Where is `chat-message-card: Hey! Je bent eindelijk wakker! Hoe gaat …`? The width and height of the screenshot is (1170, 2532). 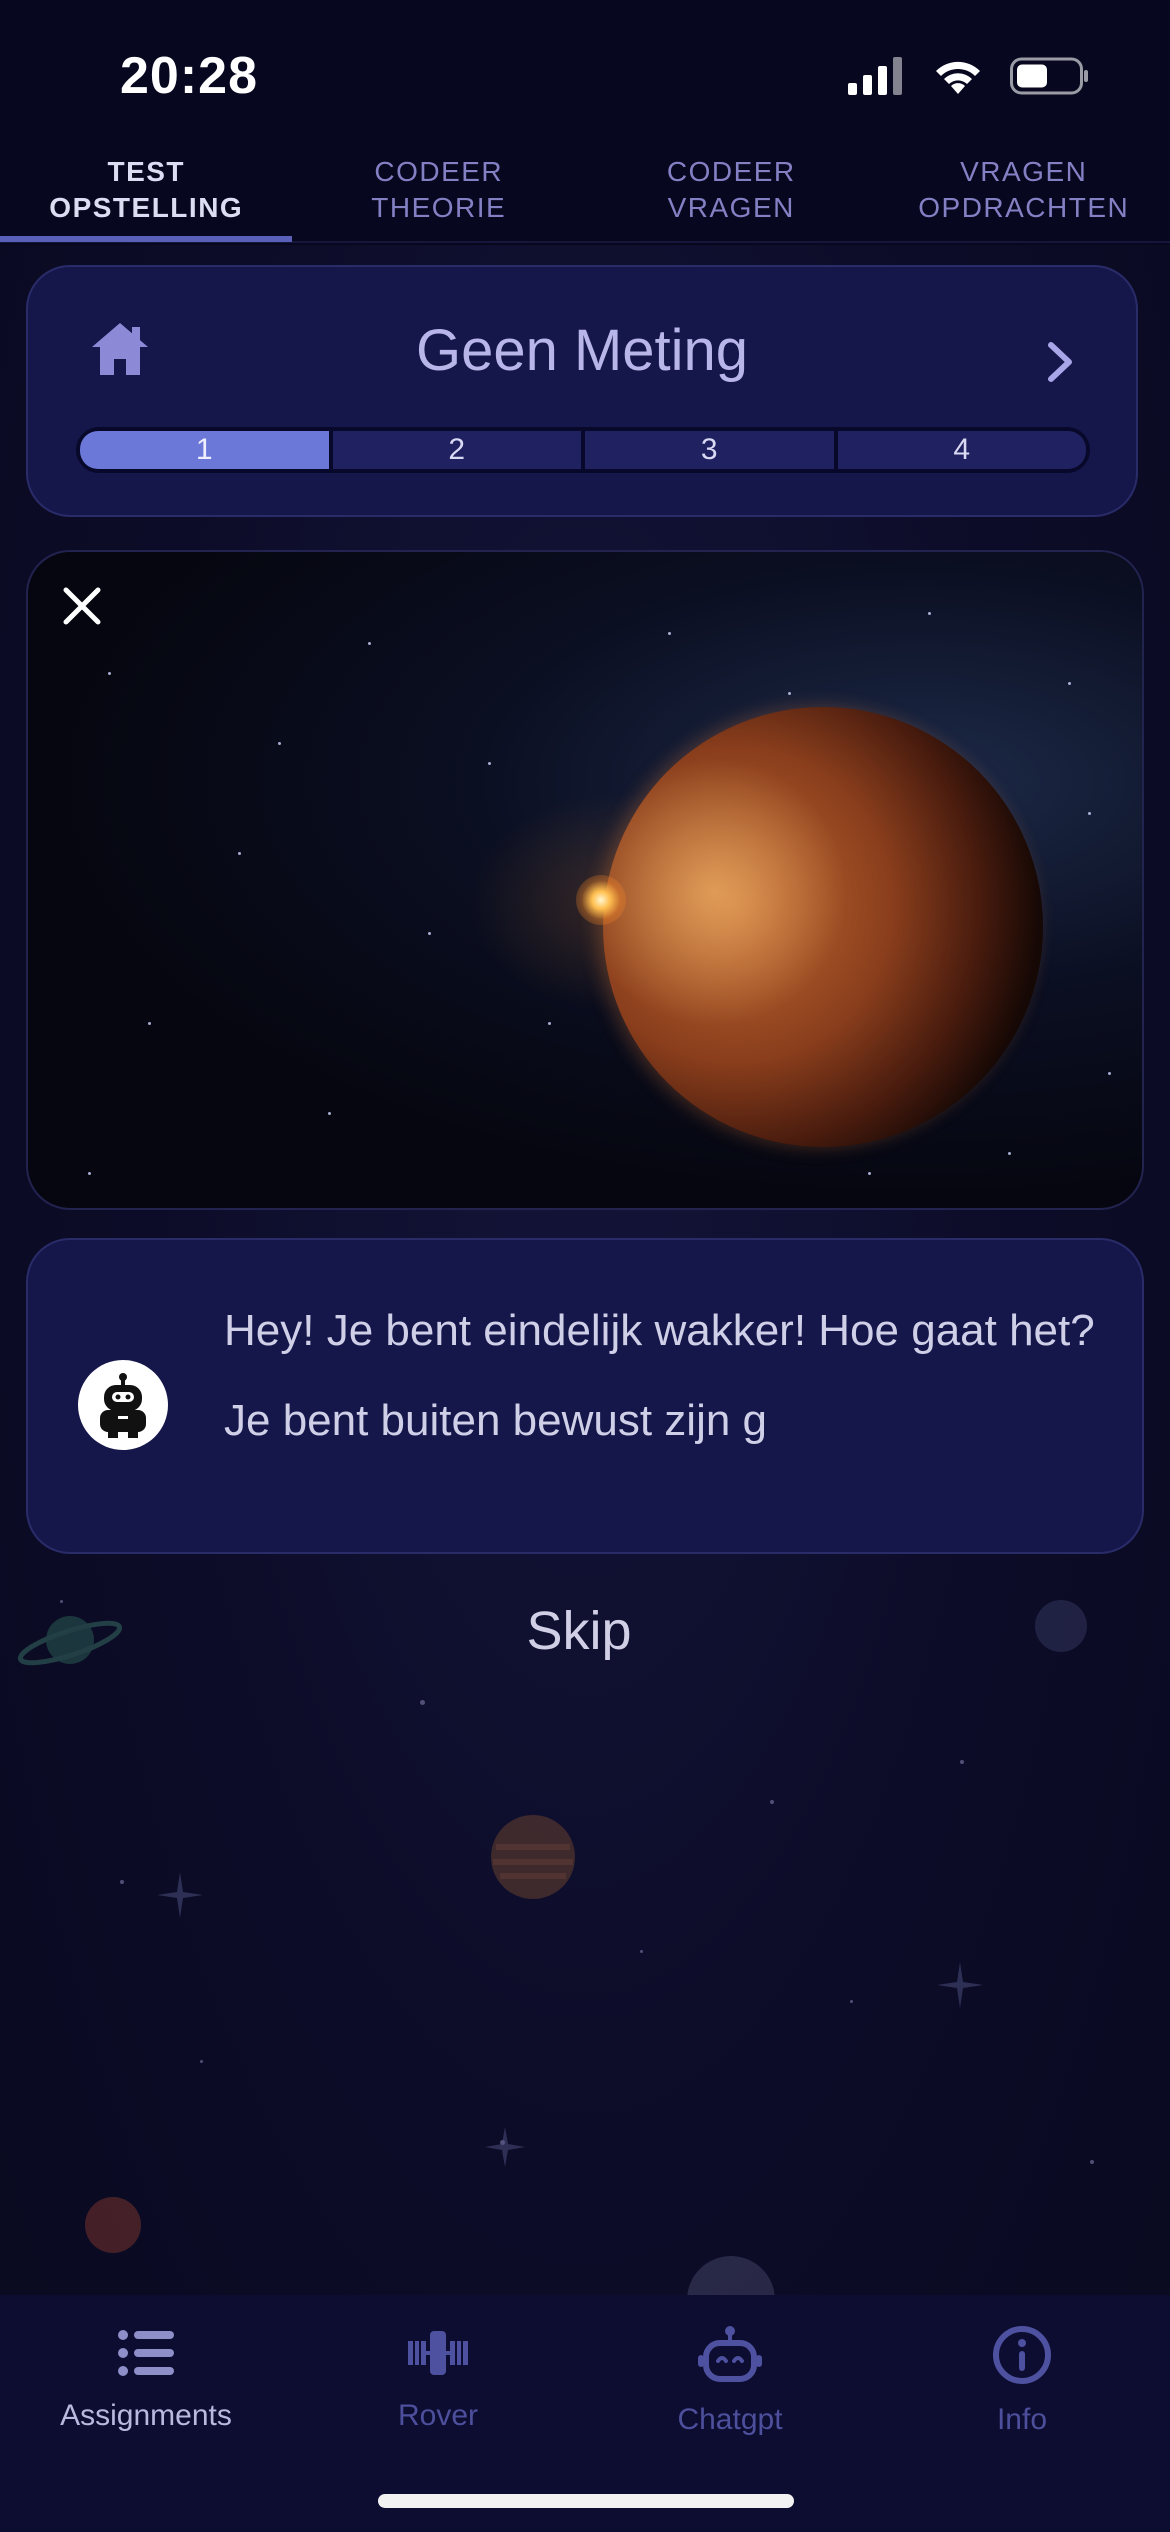 chat-message-card: Hey! Je bent eindelijk wakker! Hoe gaat … is located at coordinates (585, 1396).